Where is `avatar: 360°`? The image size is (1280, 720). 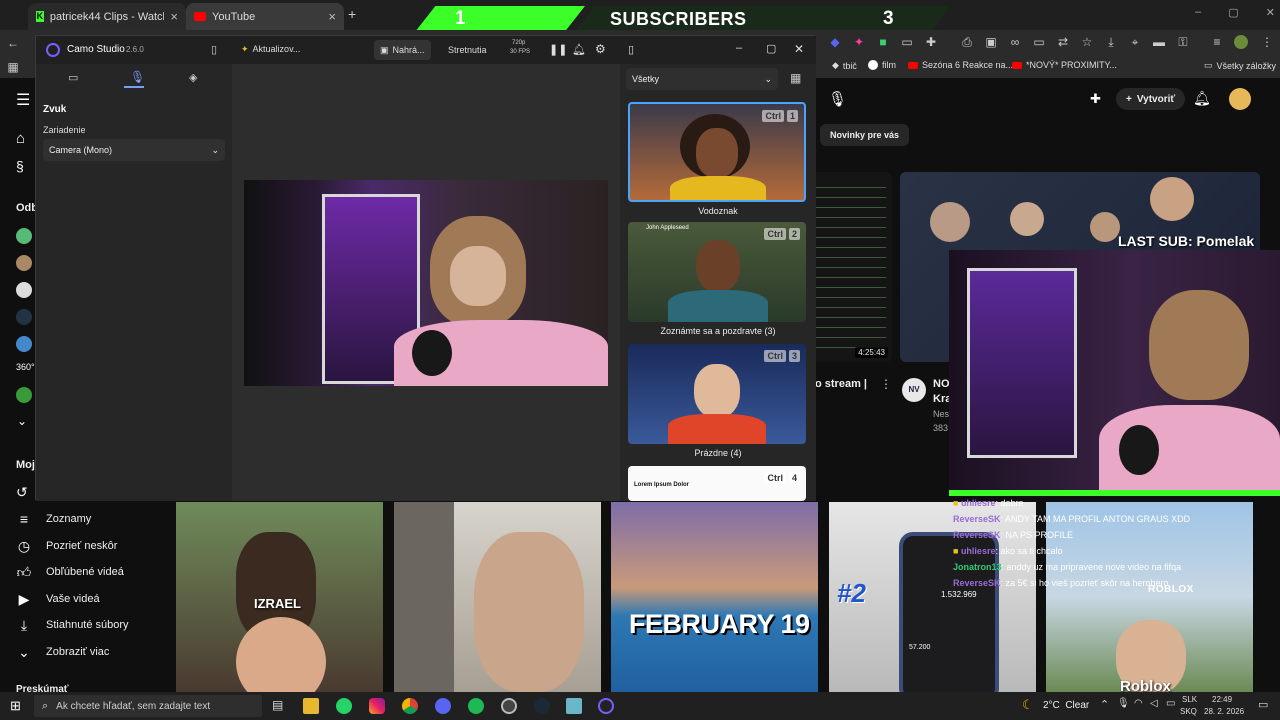
avatar: 360° is located at coordinates (25, 367).